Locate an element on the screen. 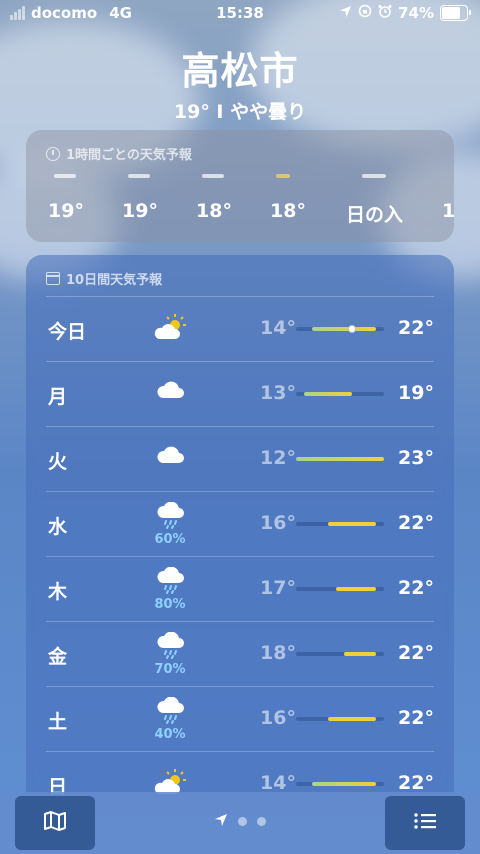 The image size is (480, 854). hourly-item: 1 is located at coordinates (449, 211).